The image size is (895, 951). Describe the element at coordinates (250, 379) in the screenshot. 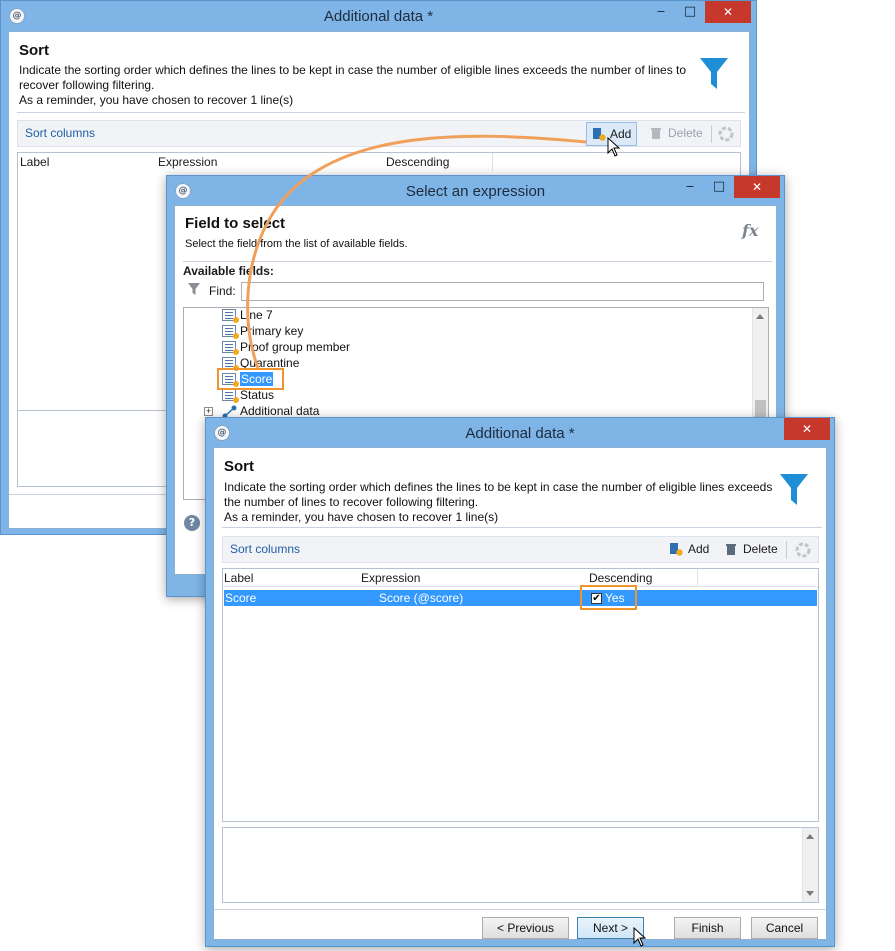

I see `score-highlight` at that location.